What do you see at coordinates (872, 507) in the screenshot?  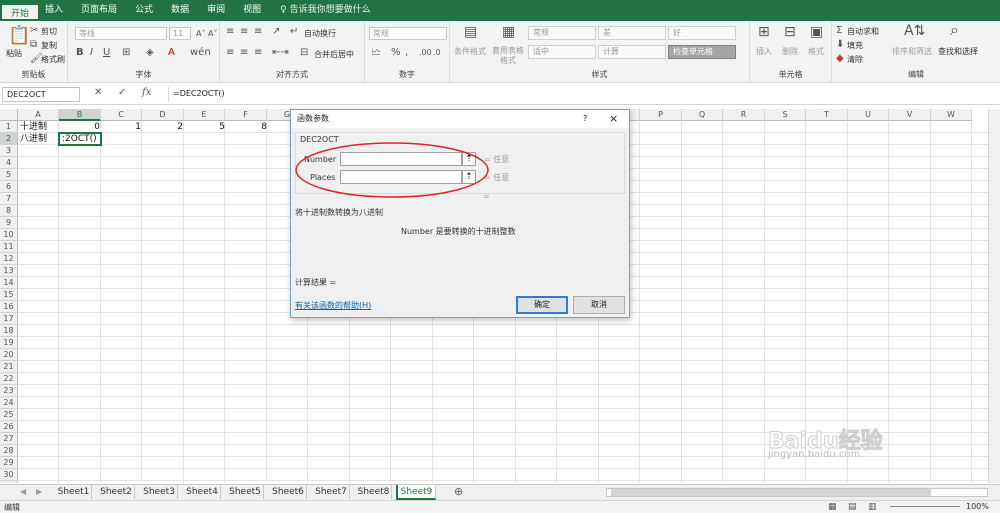 I see `page-break-view-icon: ▥` at bounding box center [872, 507].